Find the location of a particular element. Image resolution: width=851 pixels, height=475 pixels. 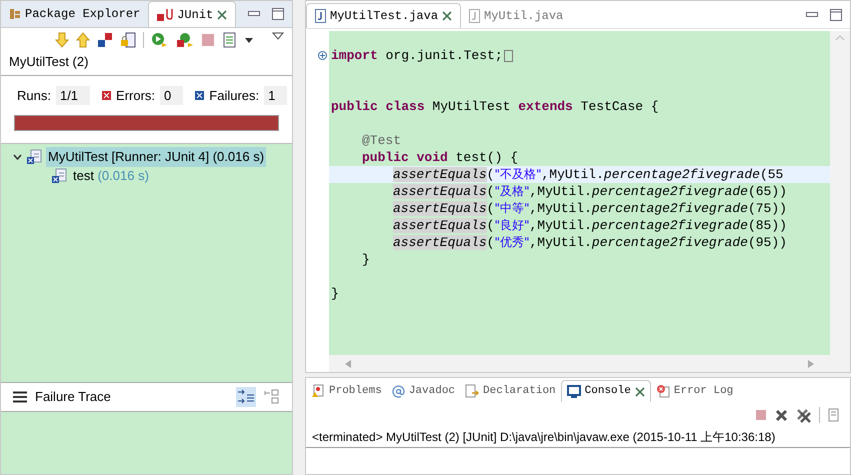

code-line: public void test() { is located at coordinates (440, 157).